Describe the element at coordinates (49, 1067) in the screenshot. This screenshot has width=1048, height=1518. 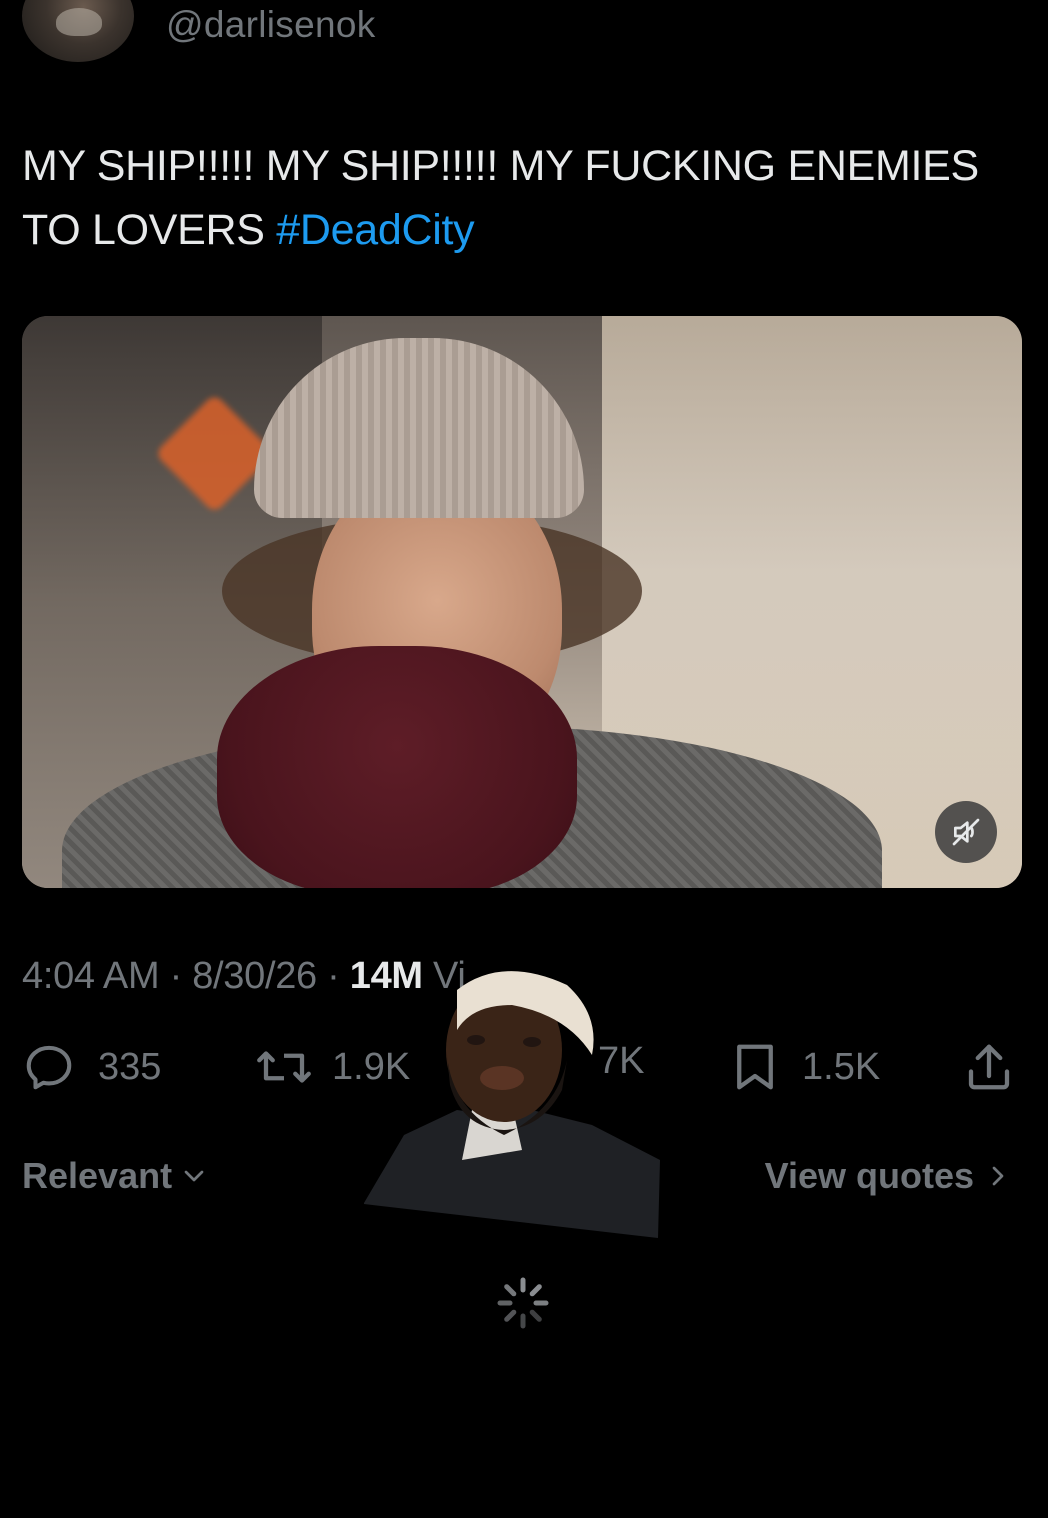
I see `reply-icon` at that location.